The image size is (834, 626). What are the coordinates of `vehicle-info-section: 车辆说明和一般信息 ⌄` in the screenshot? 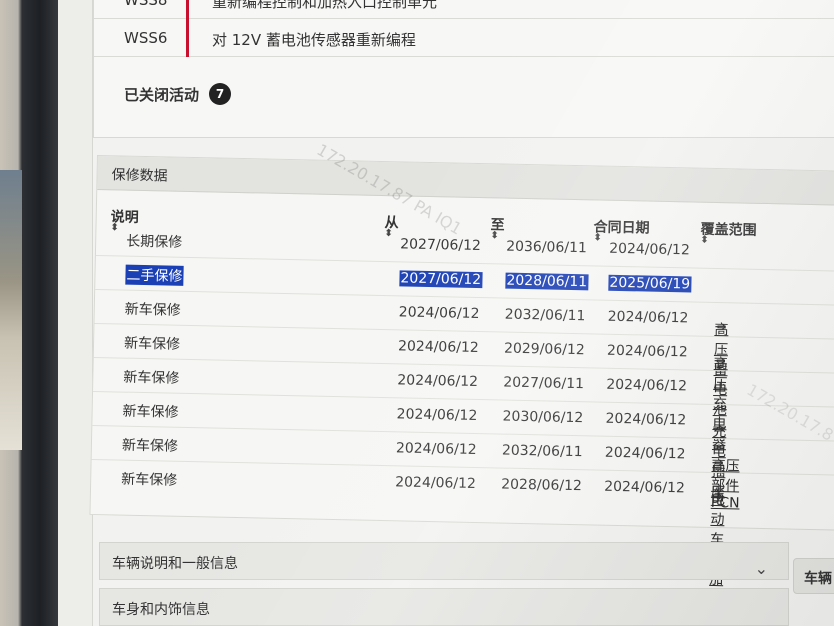 It's located at (444, 561).